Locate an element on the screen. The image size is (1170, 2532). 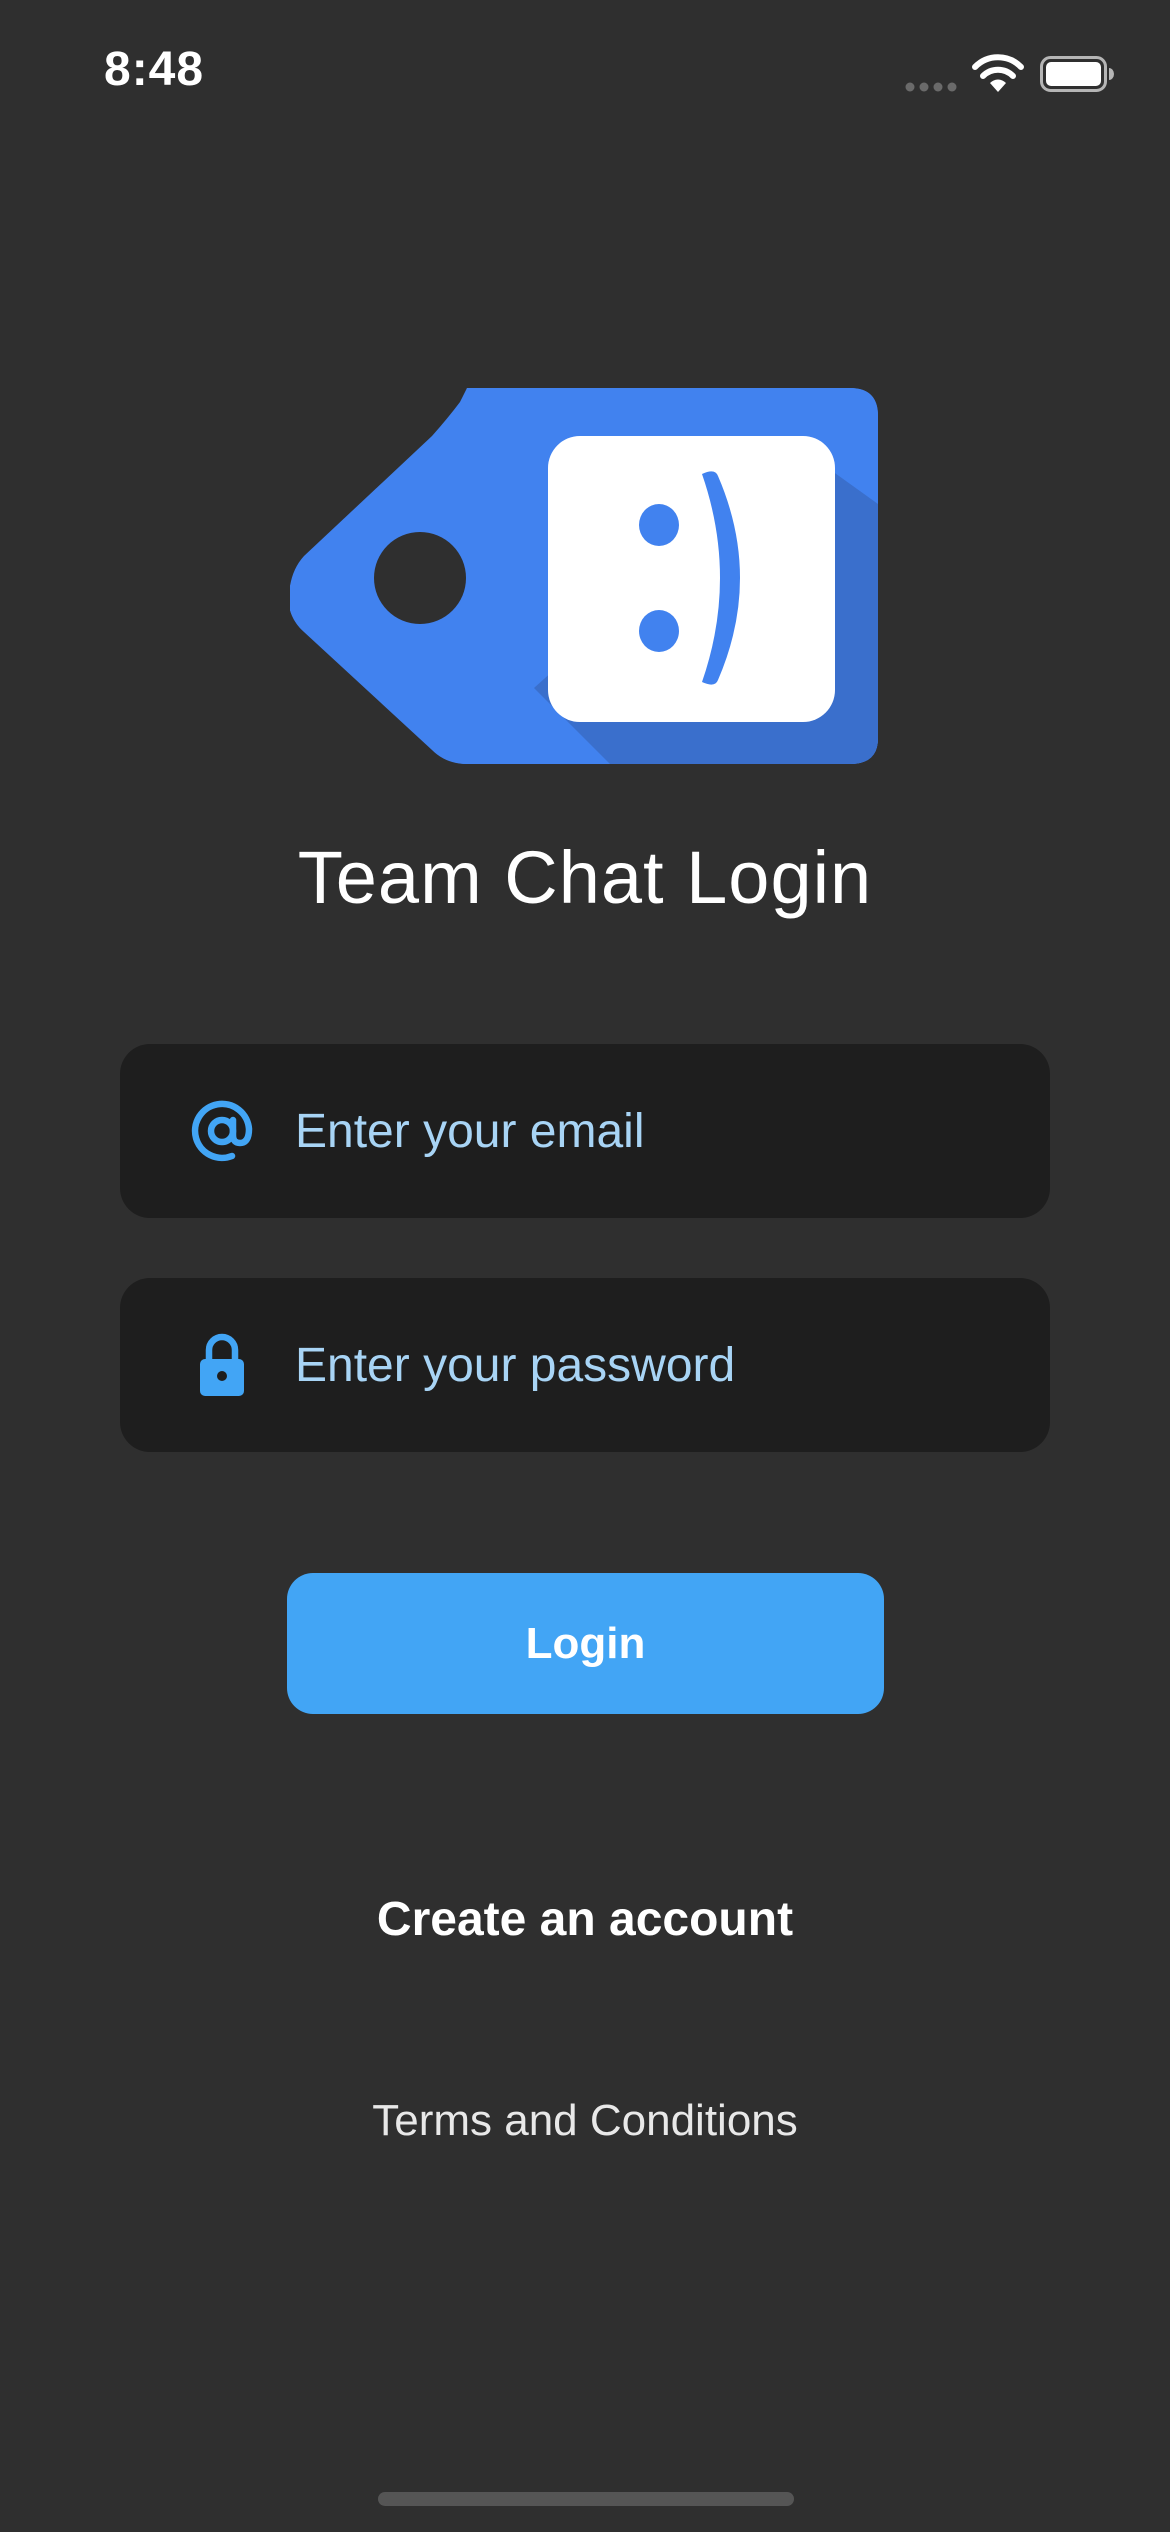
lock-icon is located at coordinates (222, 1364).